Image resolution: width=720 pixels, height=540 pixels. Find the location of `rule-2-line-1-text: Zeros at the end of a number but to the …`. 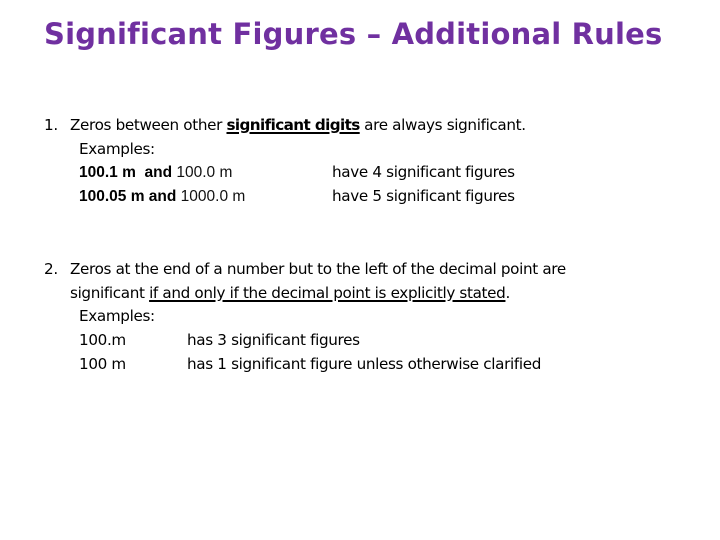

rule-2-line-1-text: Zeros at the end of a number but to the … is located at coordinates (318, 269).